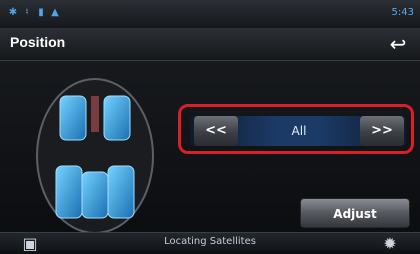 The image size is (420, 254). I want to click on back-arrow-icon: ↩, so click(398, 44).